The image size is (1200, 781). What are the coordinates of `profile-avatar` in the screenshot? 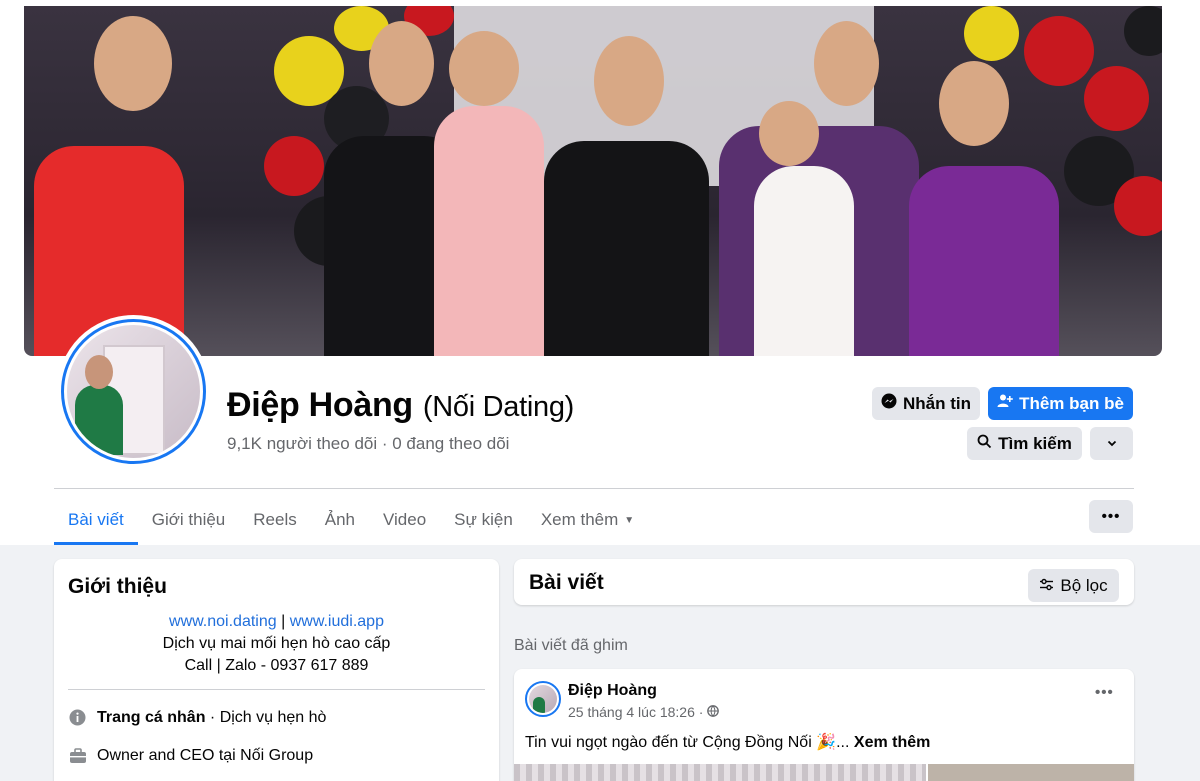 It's located at (133, 391).